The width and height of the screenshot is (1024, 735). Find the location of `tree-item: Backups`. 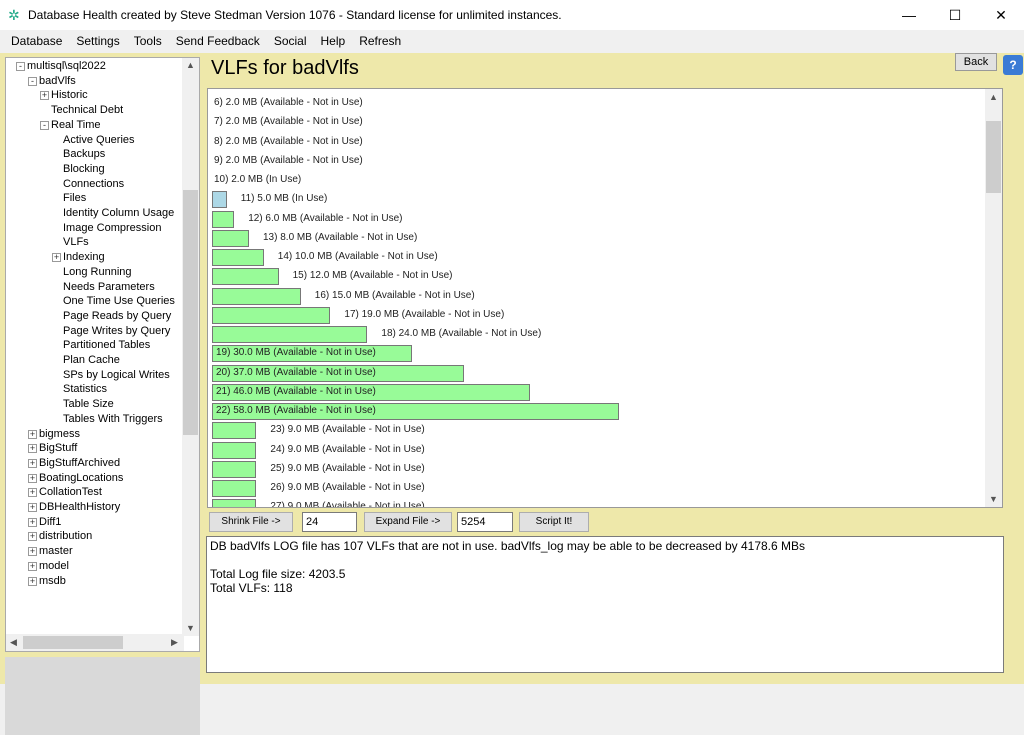

tree-item: Backups is located at coordinates (84, 154).